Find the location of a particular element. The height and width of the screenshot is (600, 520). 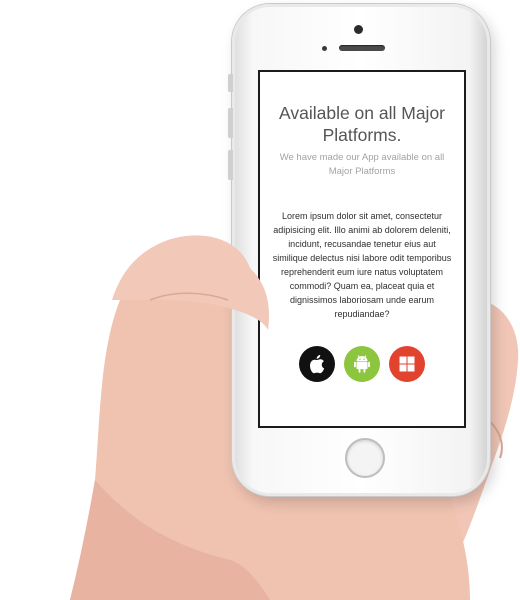

proximity-sensor is located at coordinates (324, 48).